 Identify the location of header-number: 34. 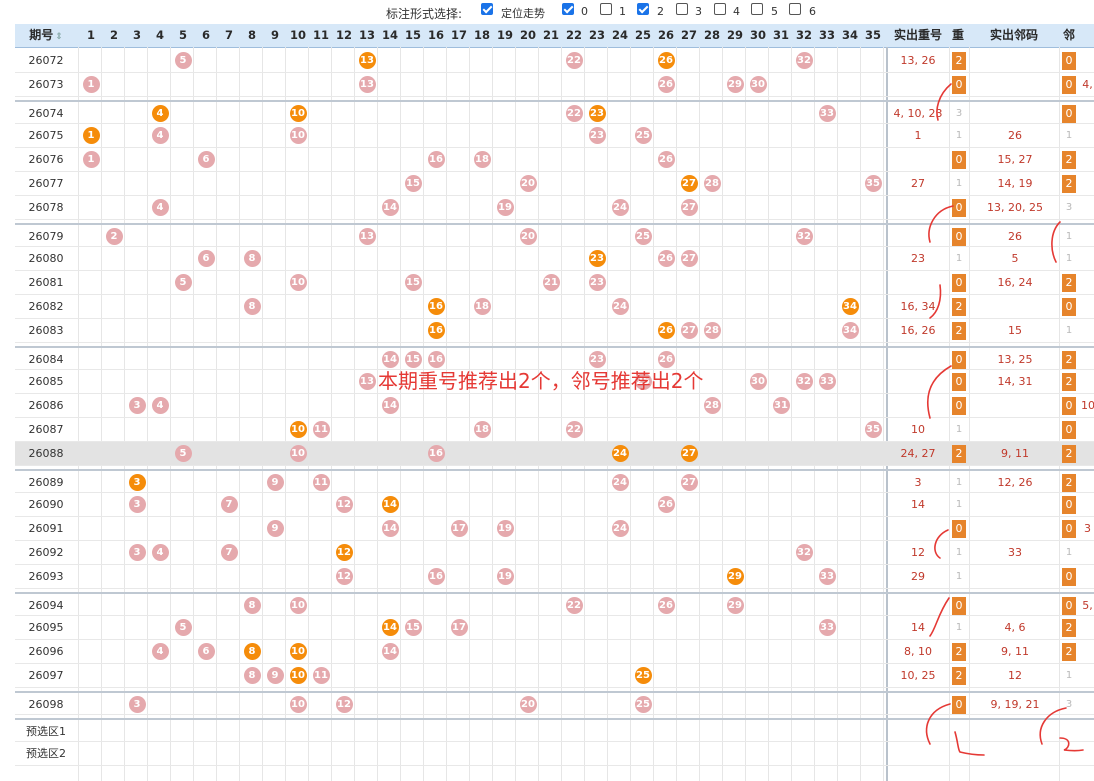
(849, 35).